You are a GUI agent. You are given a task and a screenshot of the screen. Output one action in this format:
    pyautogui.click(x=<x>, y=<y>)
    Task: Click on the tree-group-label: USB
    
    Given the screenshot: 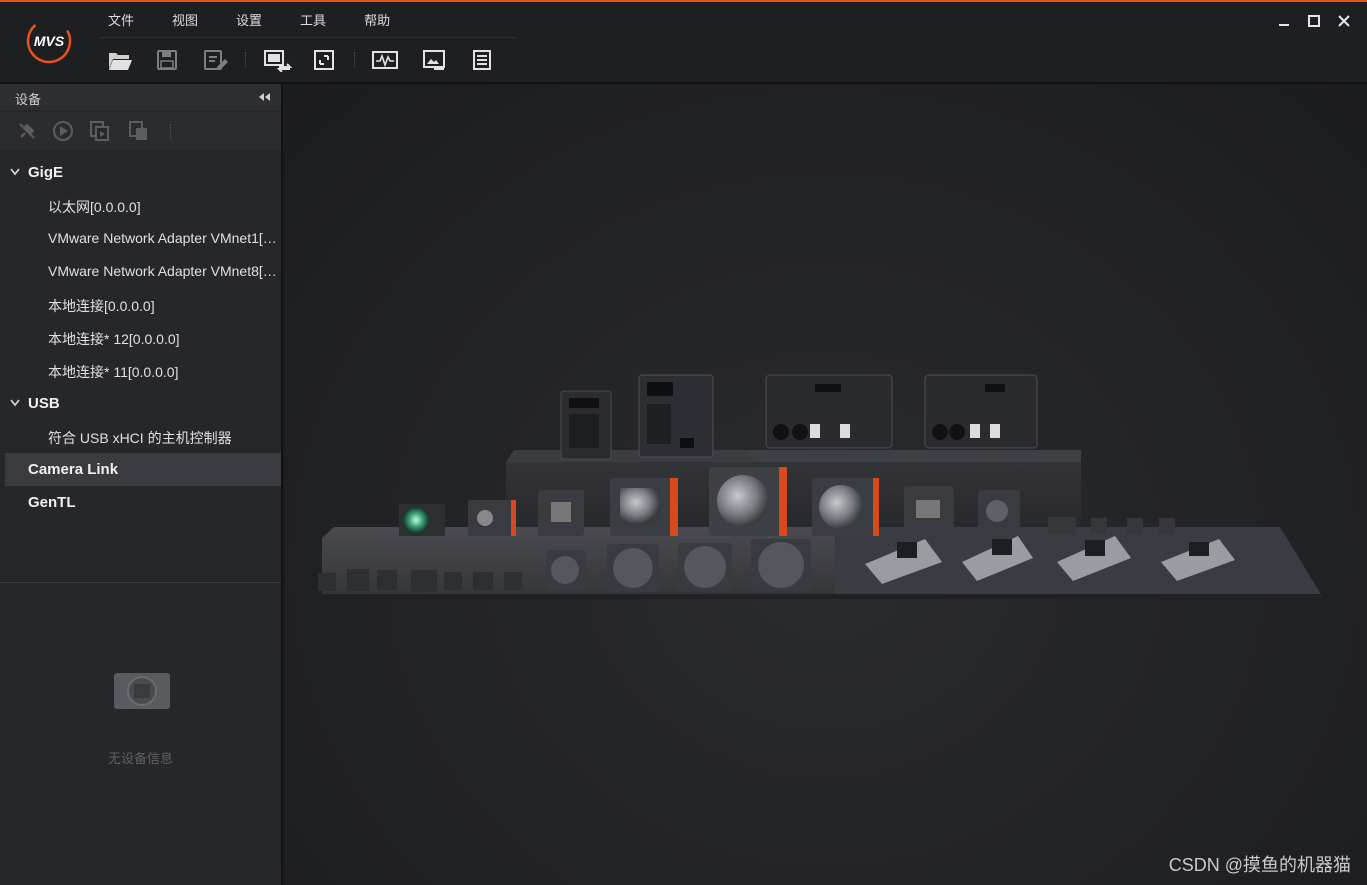 What is the action you would take?
    pyautogui.click(x=44, y=403)
    